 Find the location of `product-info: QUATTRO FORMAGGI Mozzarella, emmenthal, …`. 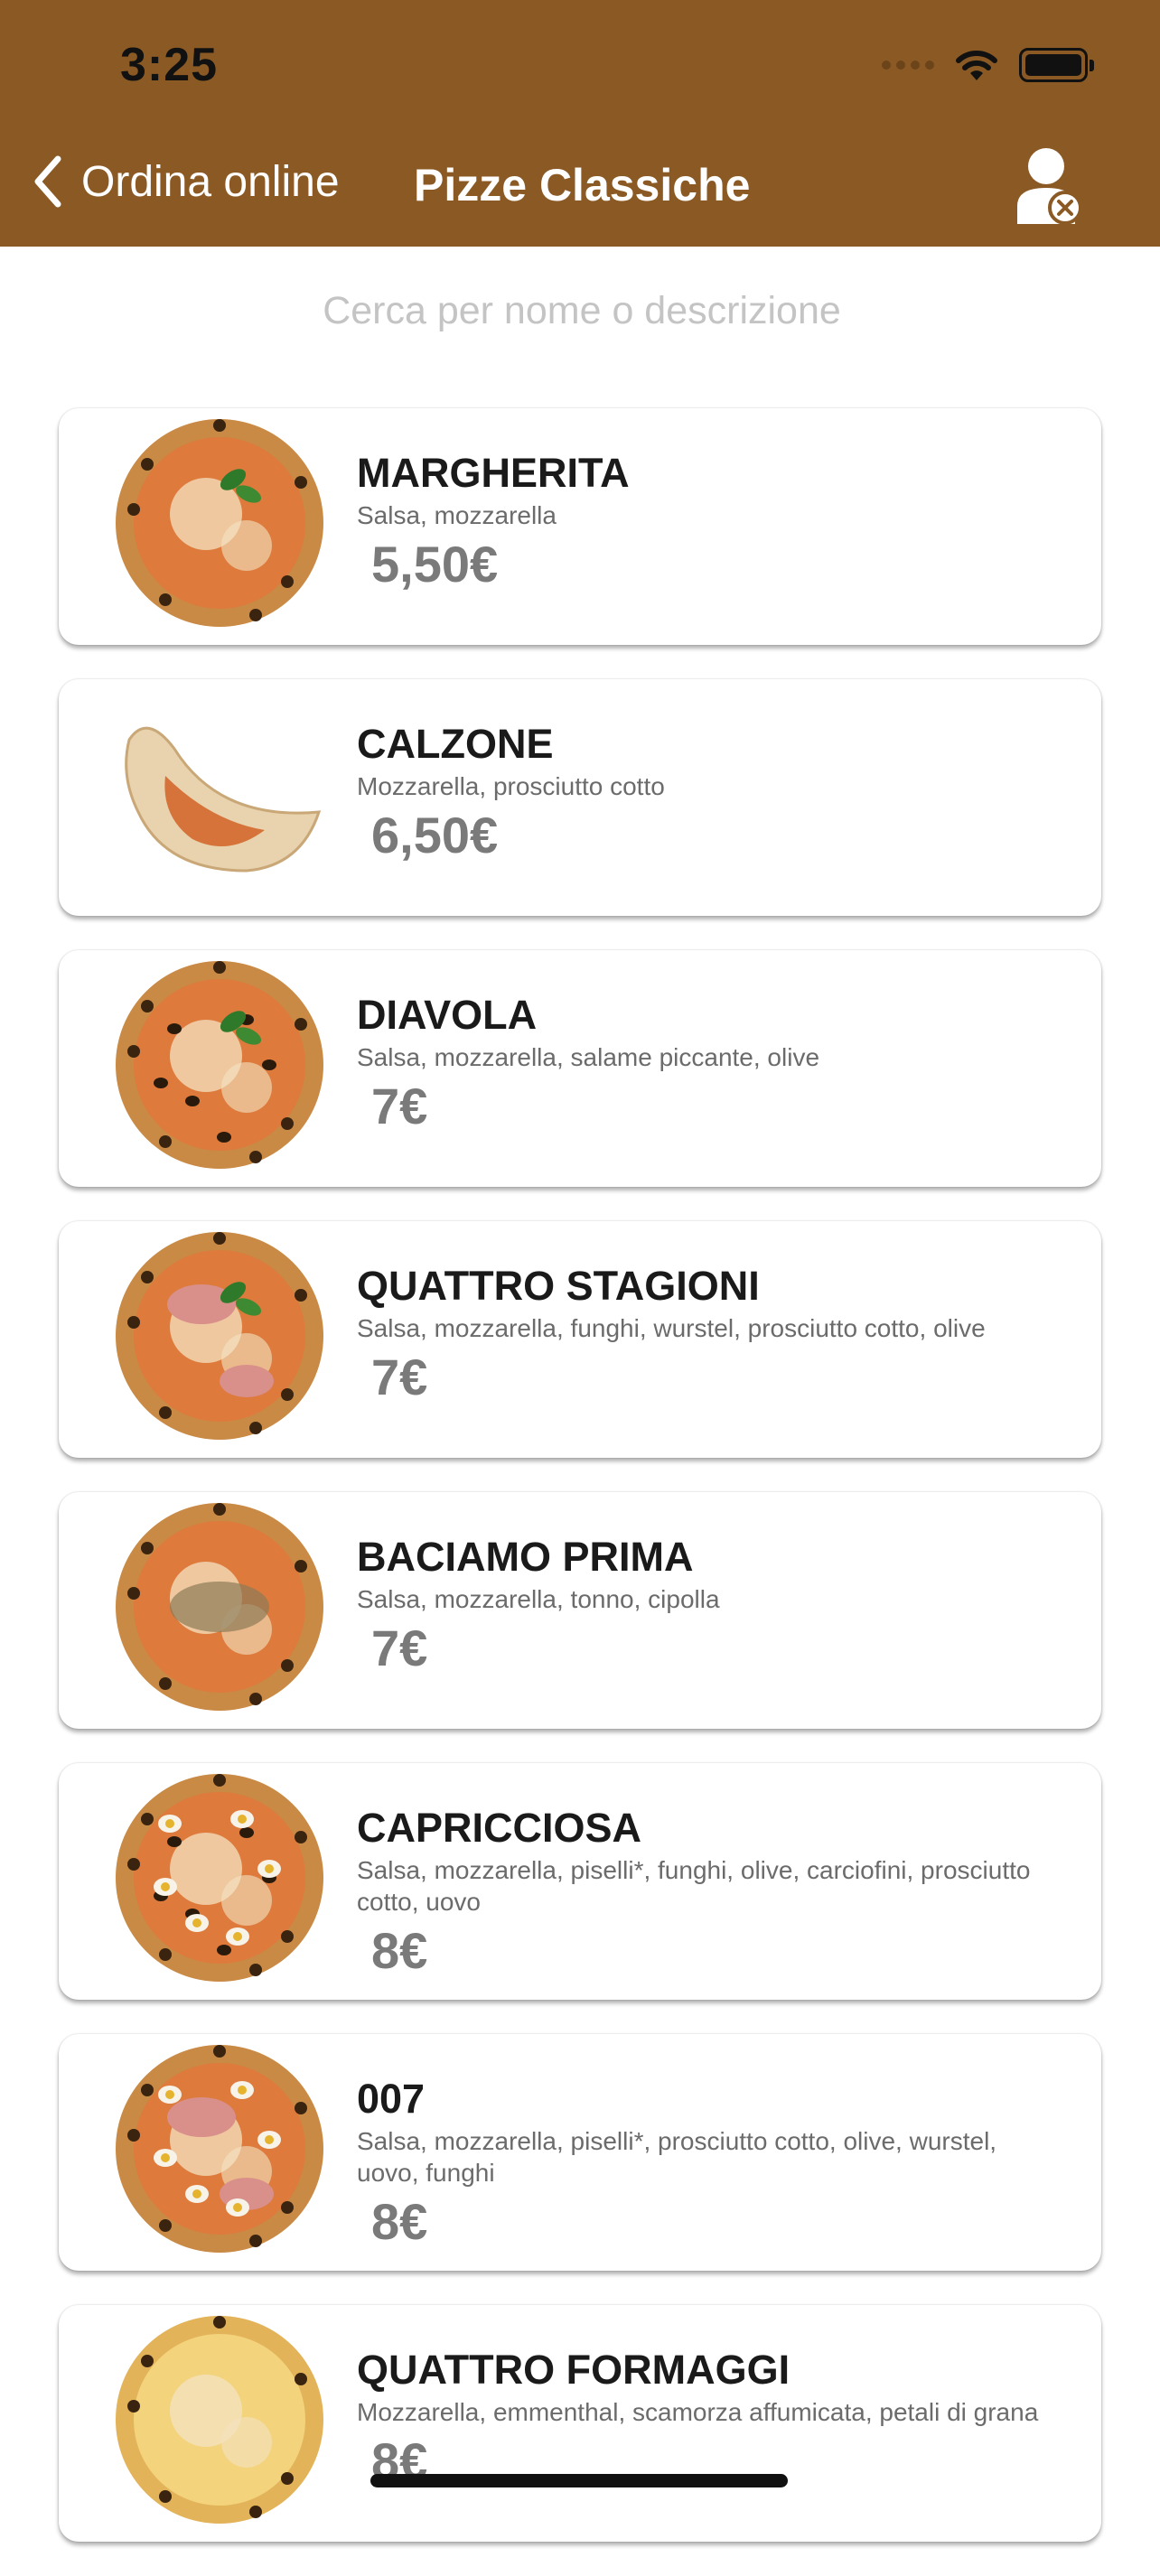

product-info: QUATTRO FORMAGGI Mozzarella, emmenthal, … is located at coordinates (702, 2418).